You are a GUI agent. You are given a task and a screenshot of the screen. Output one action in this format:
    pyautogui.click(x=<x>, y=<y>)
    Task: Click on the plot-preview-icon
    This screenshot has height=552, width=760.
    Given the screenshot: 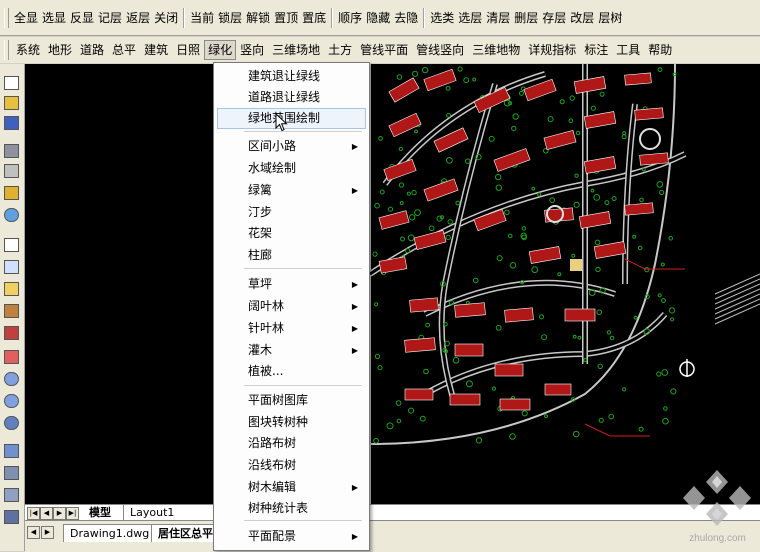 What is the action you would take?
    pyautogui.click(x=11, y=171)
    